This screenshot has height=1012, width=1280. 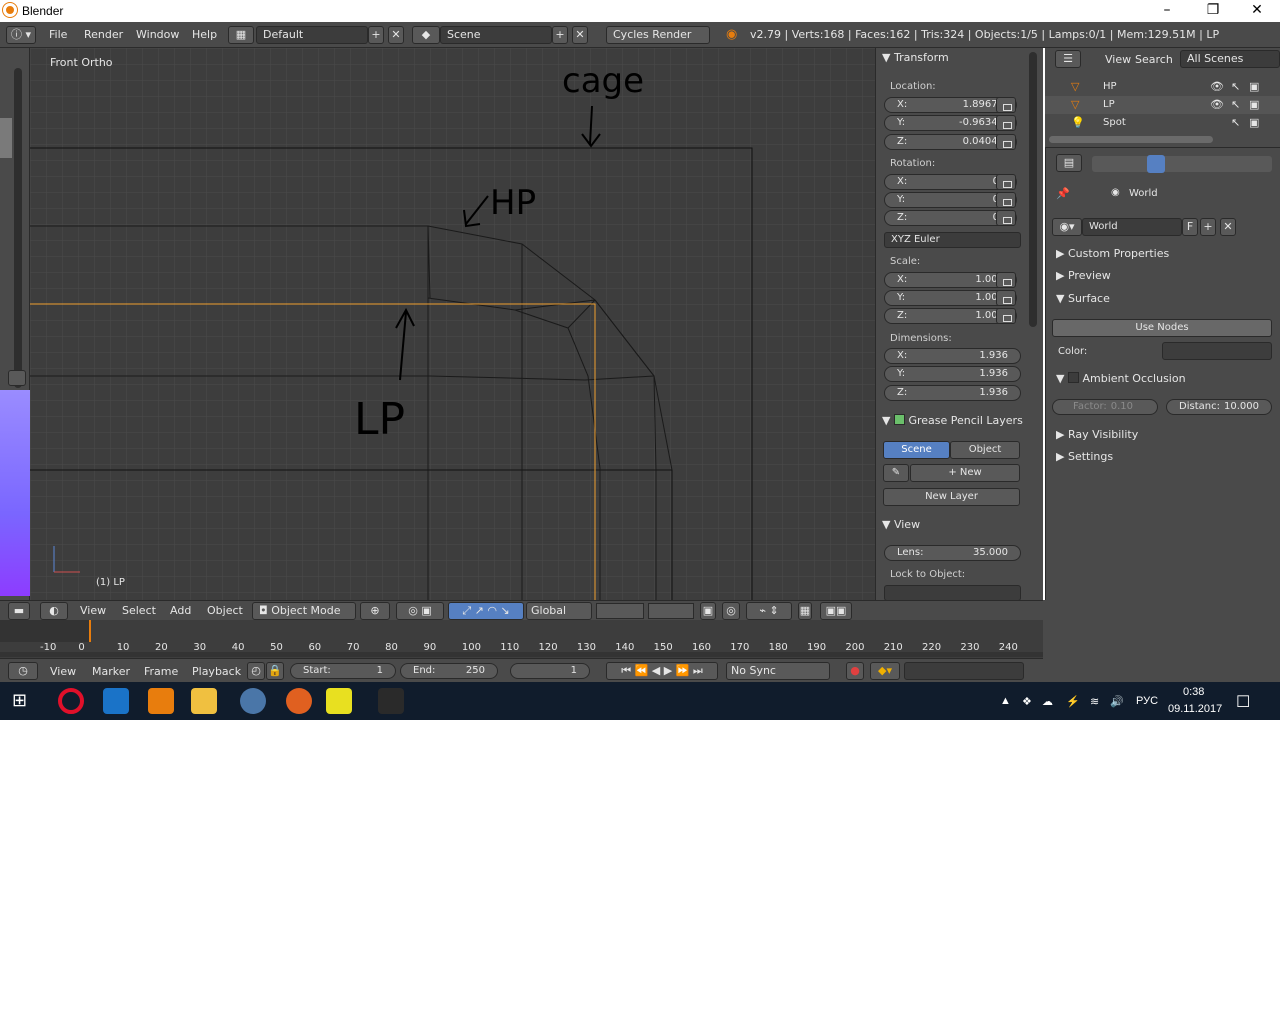 What do you see at coordinates (426, 35) in the screenshot?
I see `scene-icon: ◆` at bounding box center [426, 35].